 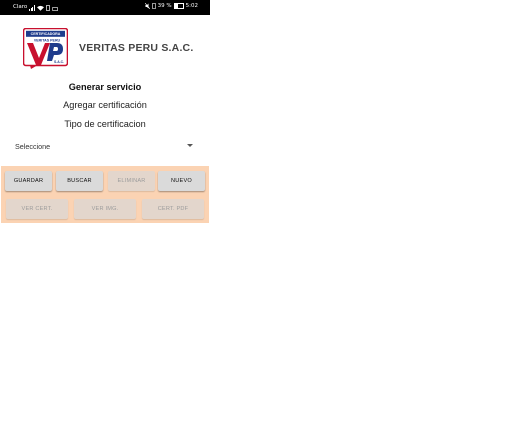 I want to click on status-bar: Claro 39 % 5:02, so click(x=105, y=7).